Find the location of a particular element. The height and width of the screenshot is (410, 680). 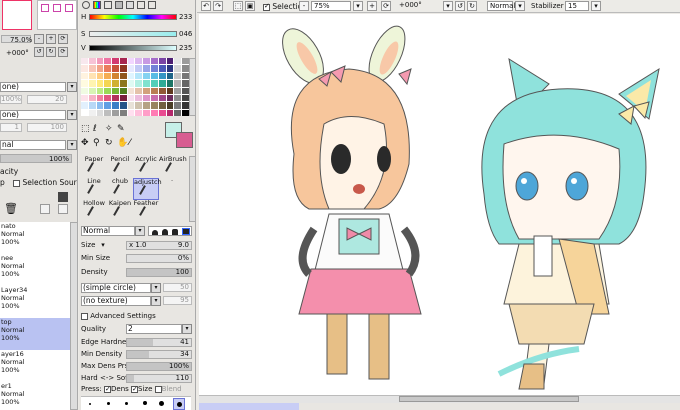

paper-texture-dropdown-arrow: ▾ is located at coordinates (72, 87).